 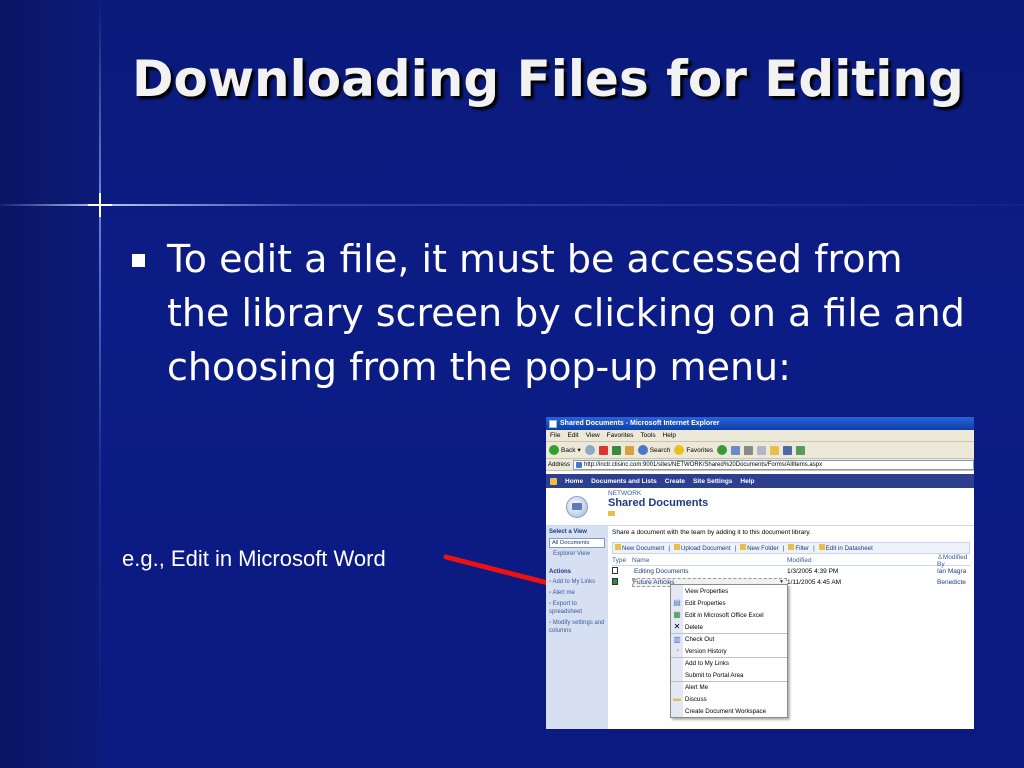 I want to click on menu-delete: ✕ Delete, so click(x=729, y=627).